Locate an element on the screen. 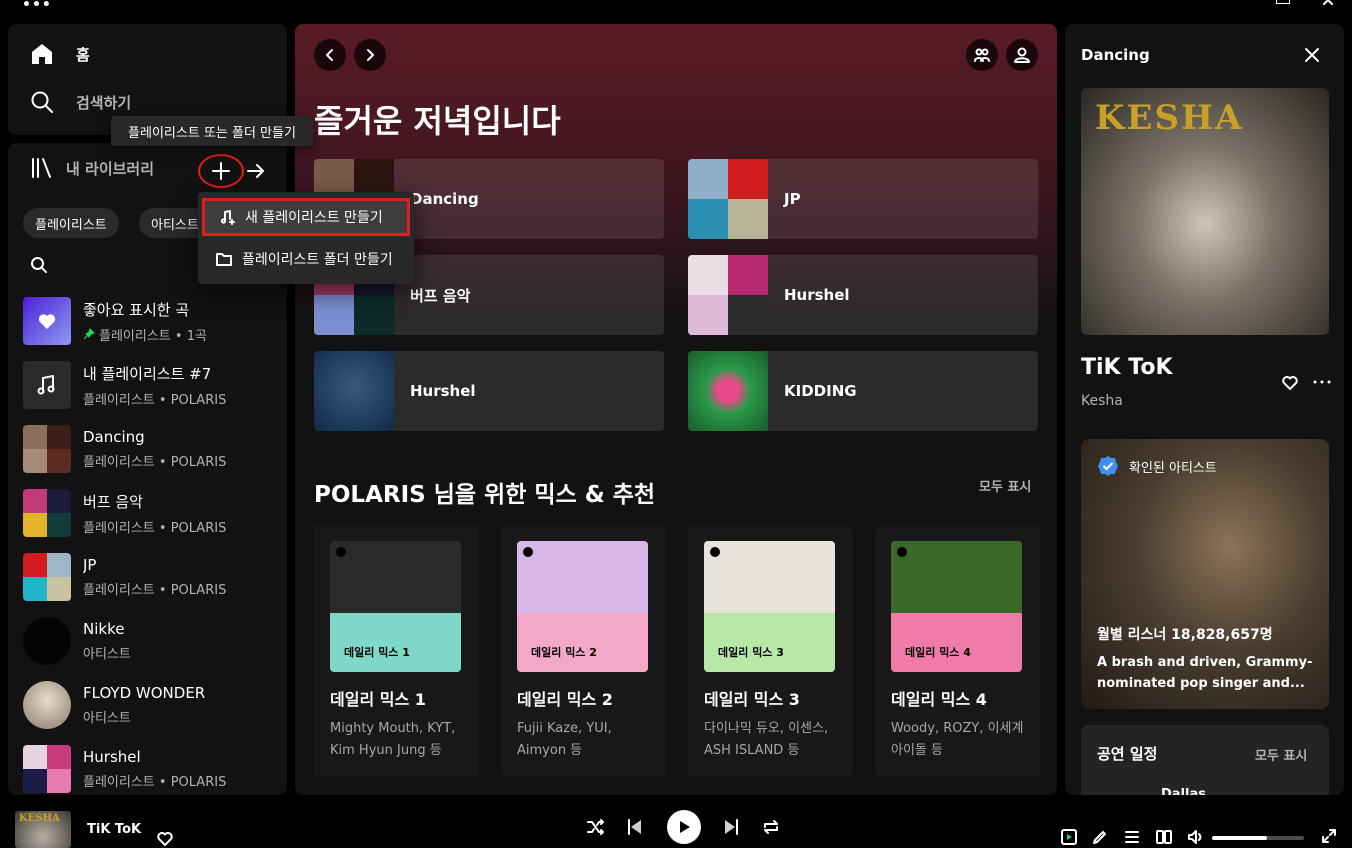 The height and width of the screenshot is (848, 1352). shortcut-tile-hurshel: Hurshel is located at coordinates (863, 295).